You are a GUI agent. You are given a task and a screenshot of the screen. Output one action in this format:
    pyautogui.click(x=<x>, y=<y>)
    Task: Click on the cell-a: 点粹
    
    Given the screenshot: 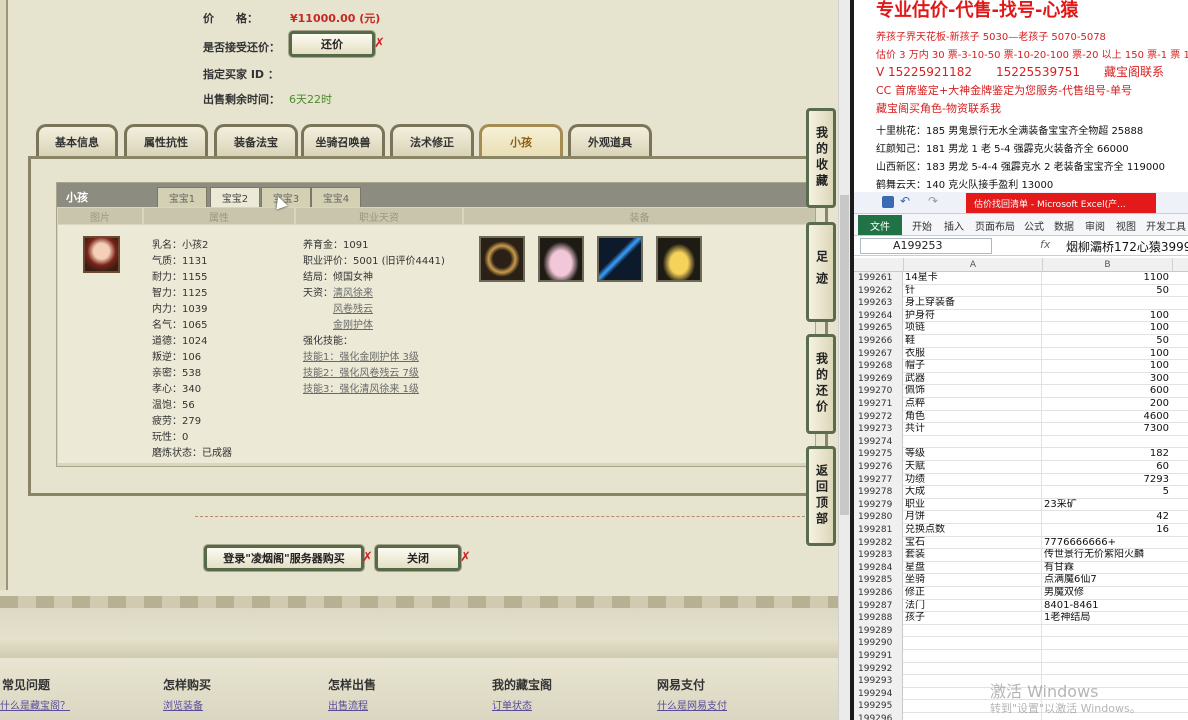 What is the action you would take?
    pyautogui.click(x=973, y=404)
    